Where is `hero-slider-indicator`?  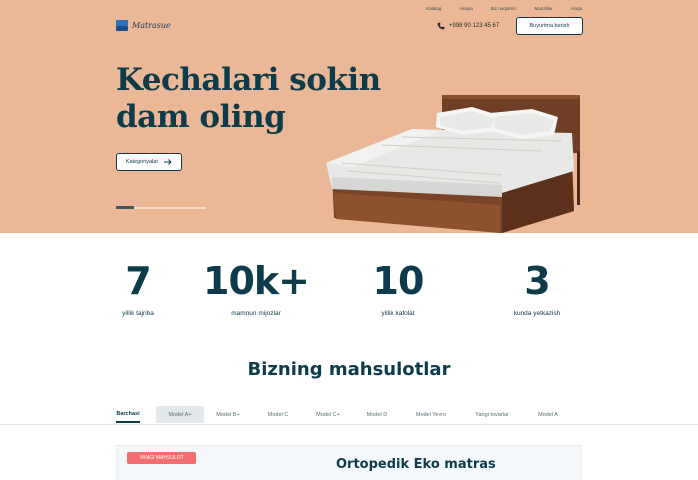 hero-slider-indicator is located at coordinates (125, 207).